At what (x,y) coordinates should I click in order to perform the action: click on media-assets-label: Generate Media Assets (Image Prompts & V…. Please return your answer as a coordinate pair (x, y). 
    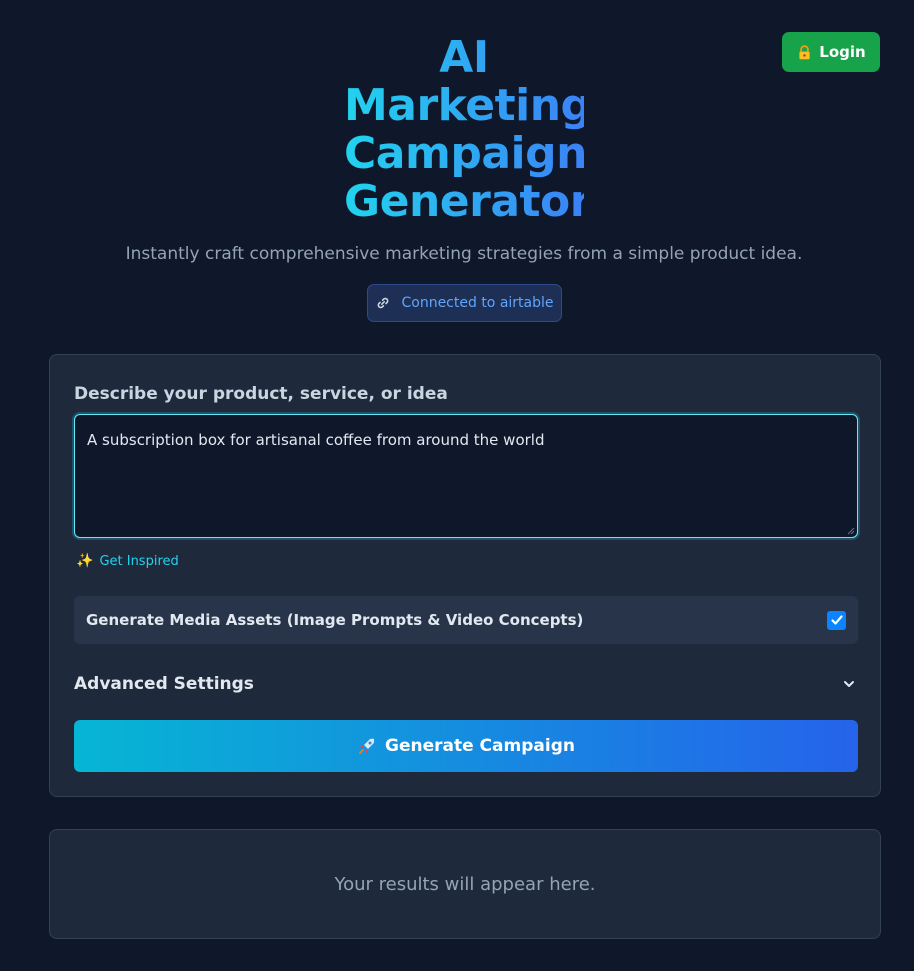
    Looking at the image, I should click on (335, 620).